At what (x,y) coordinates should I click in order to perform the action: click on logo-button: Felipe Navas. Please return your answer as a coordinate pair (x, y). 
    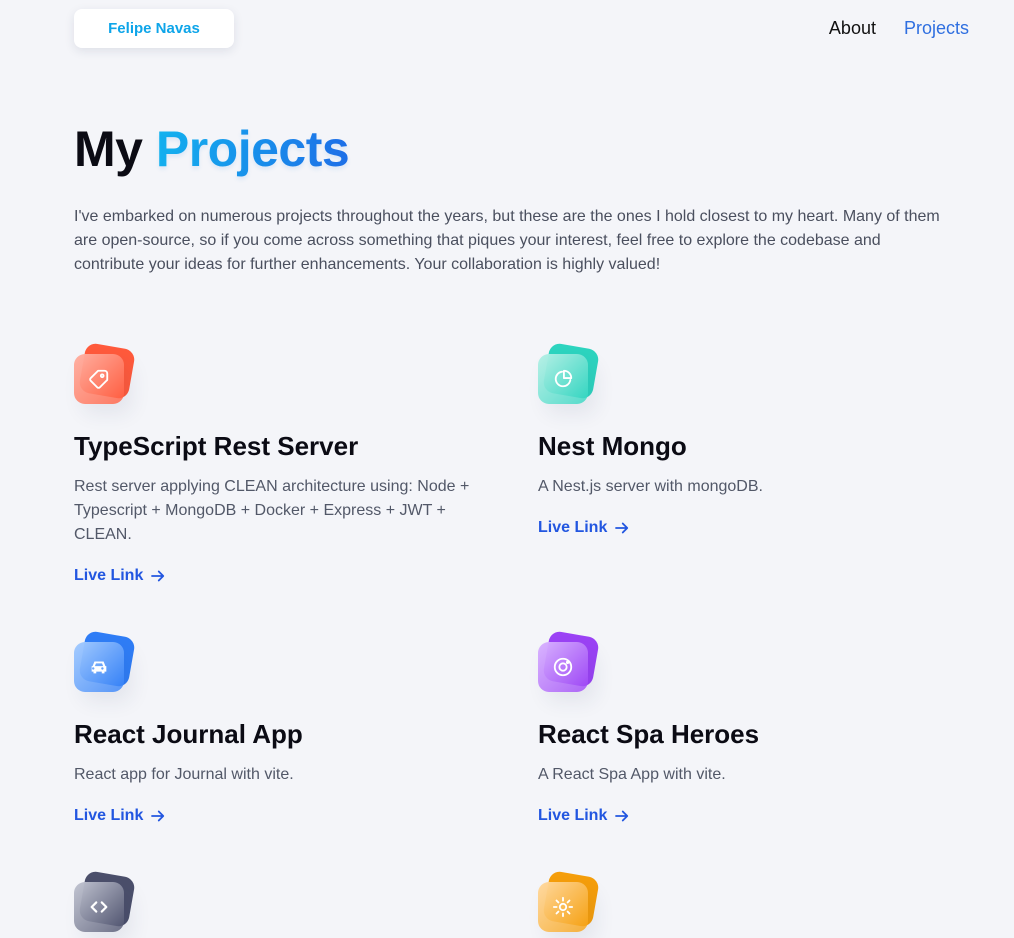
    Looking at the image, I should click on (154, 28).